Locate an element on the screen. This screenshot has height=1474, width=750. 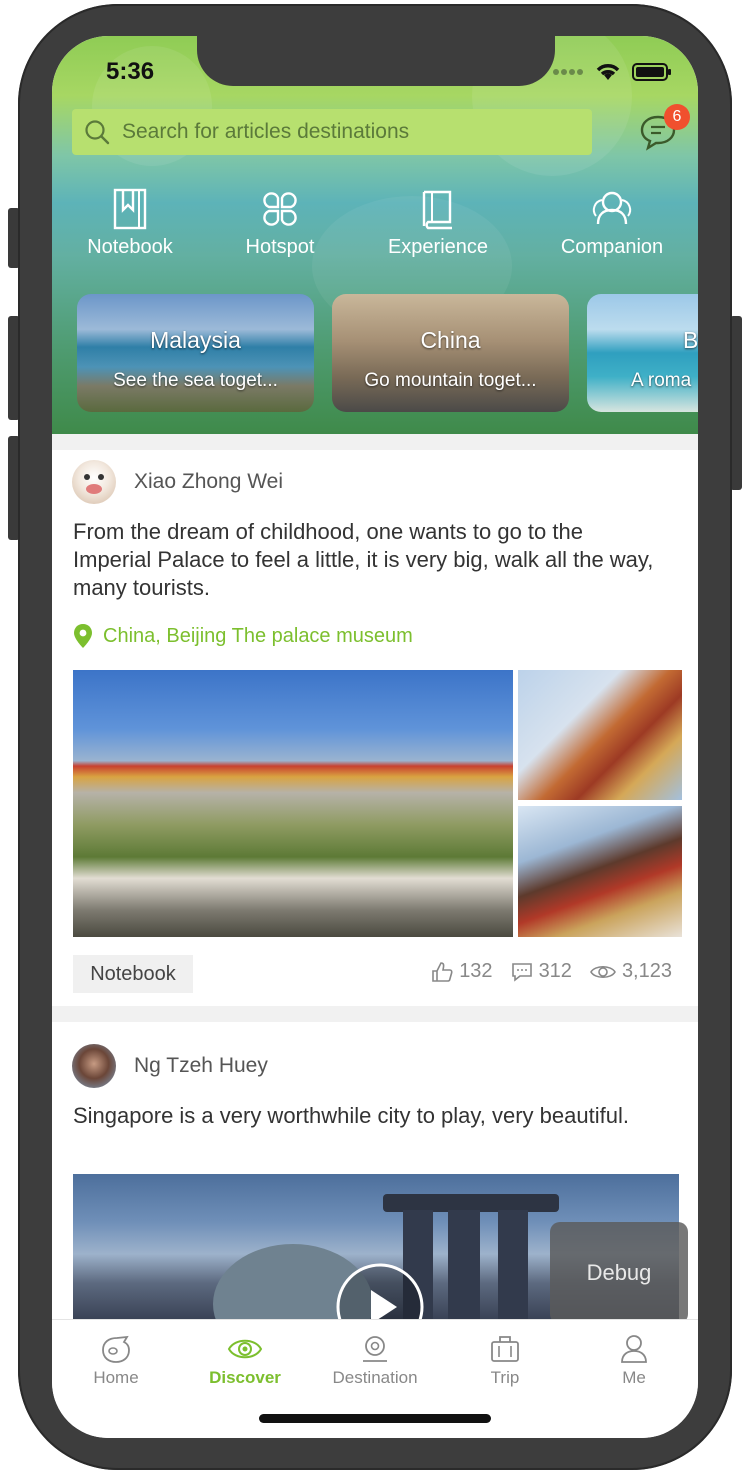
like-stat: 132 is located at coordinates (462, 971).